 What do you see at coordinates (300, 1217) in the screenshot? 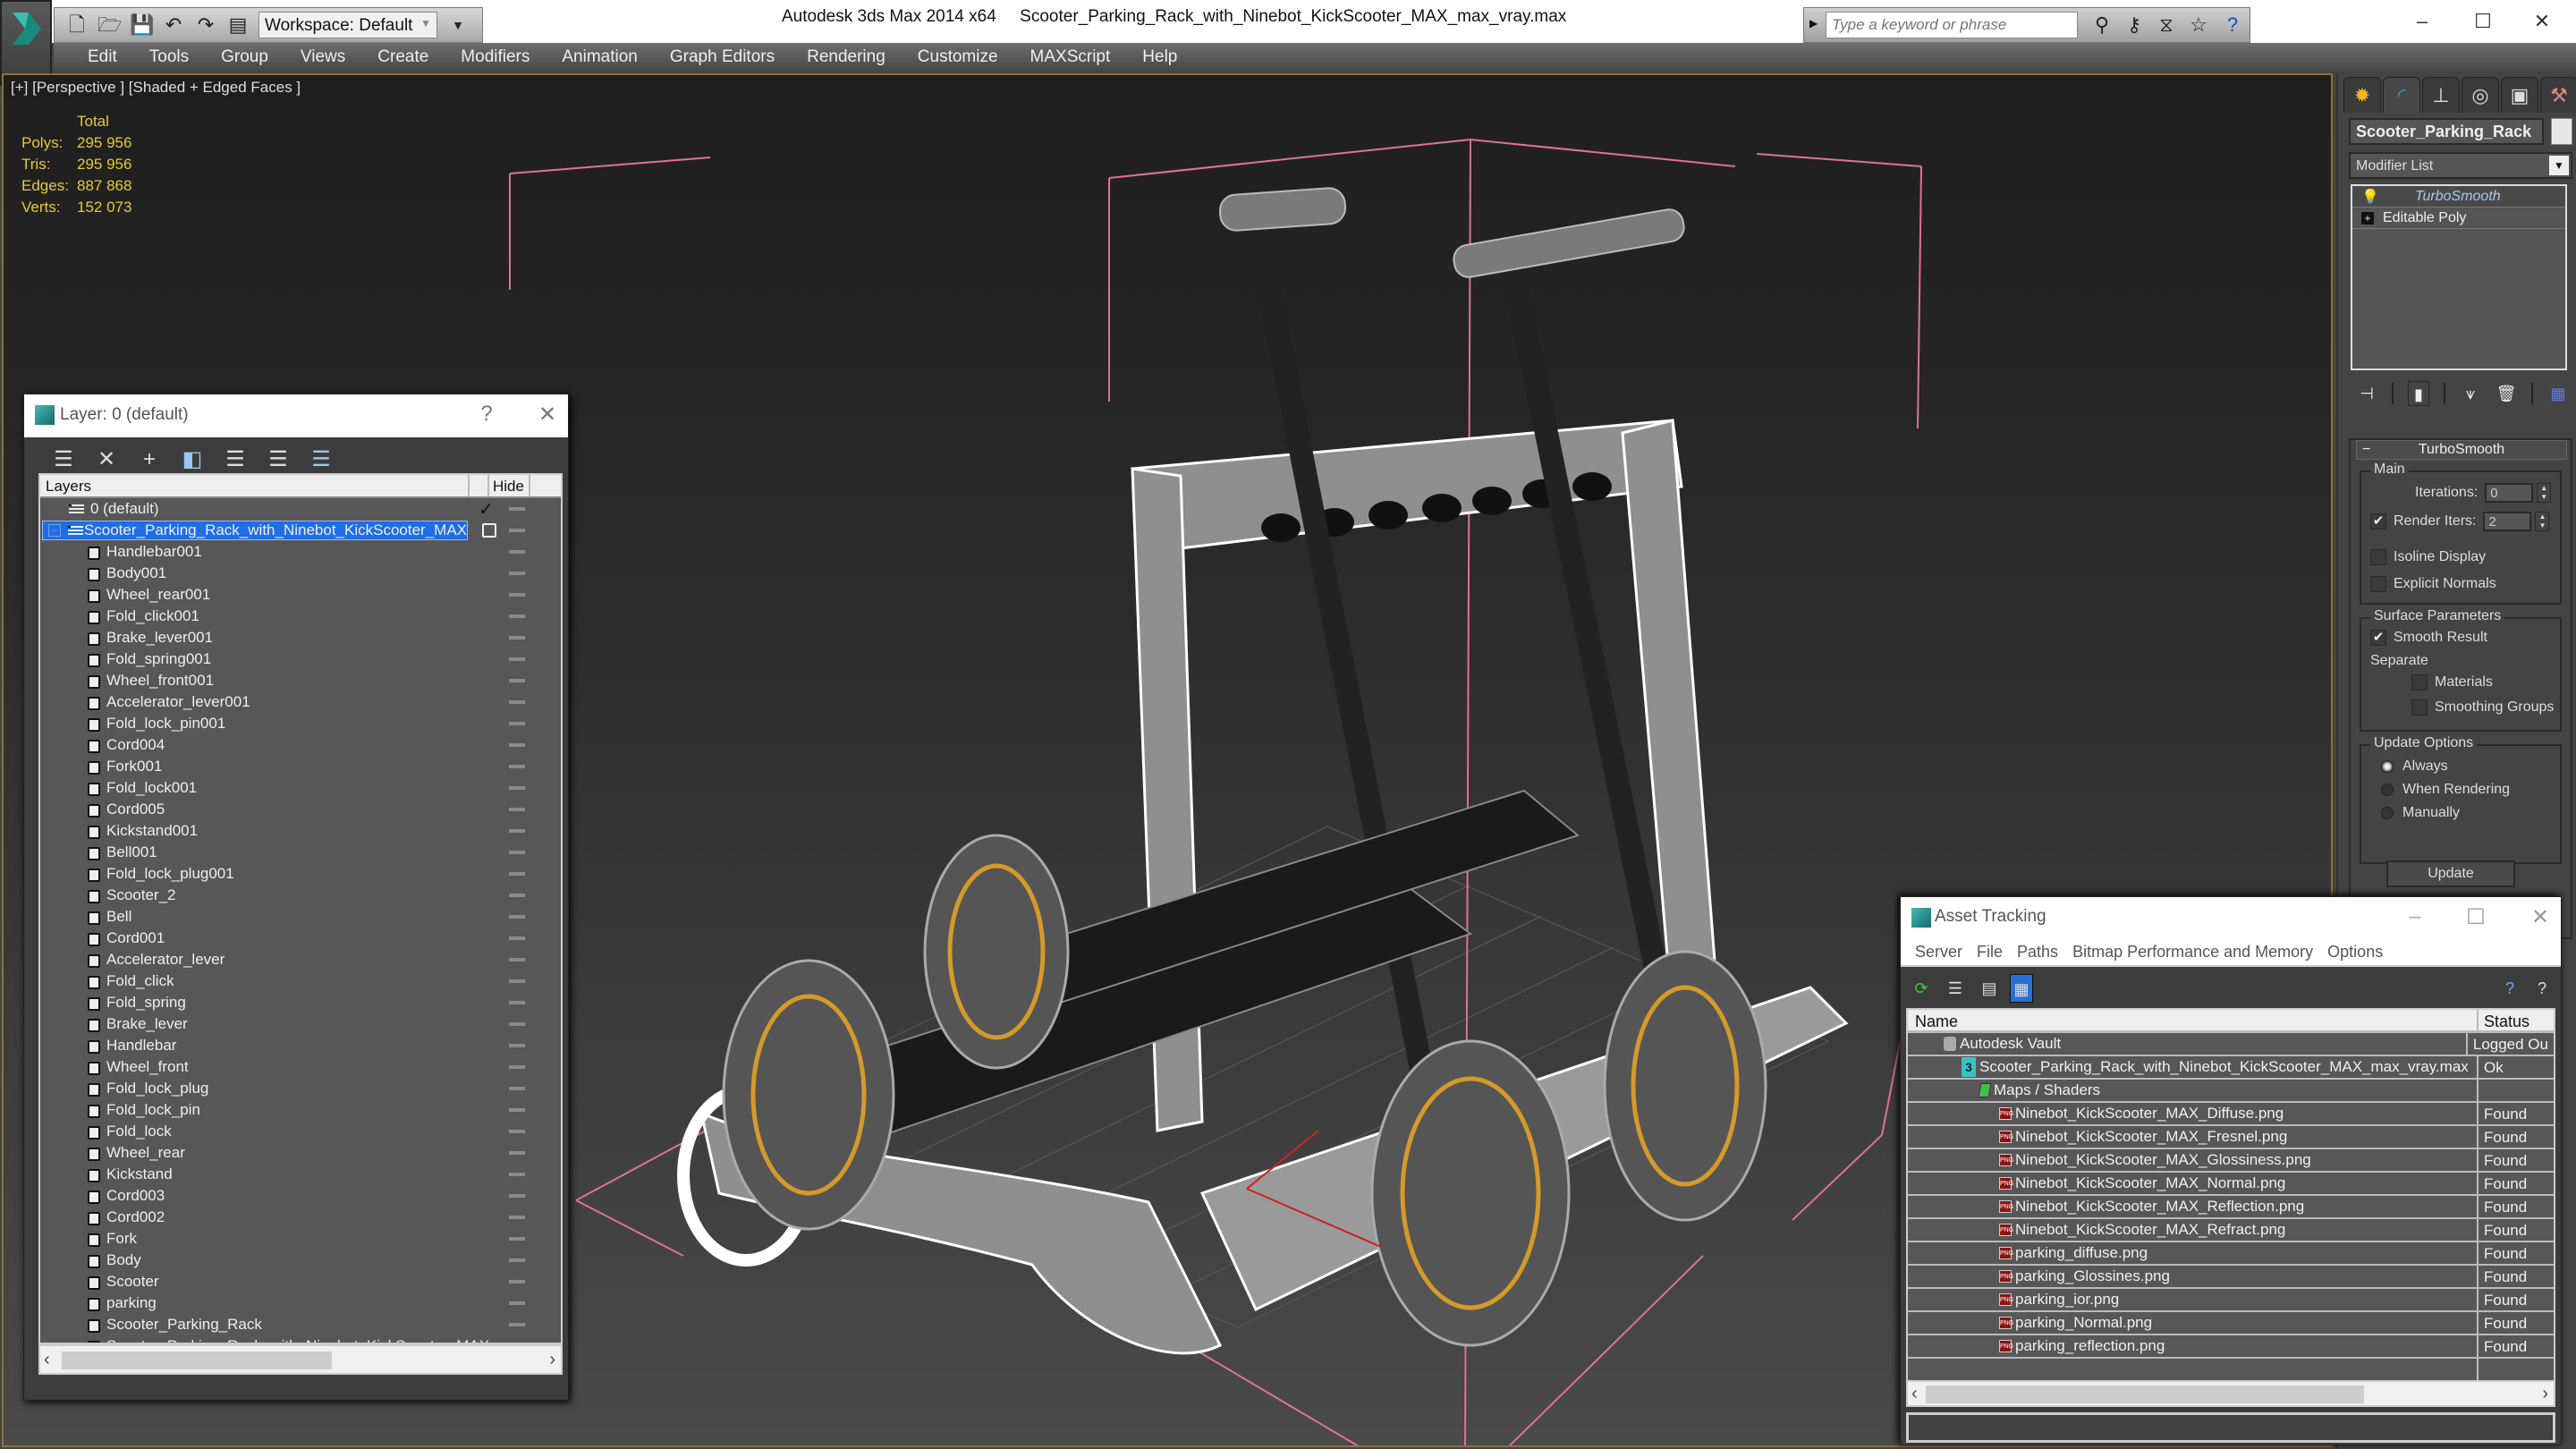
I see `layer-object-row: Cord002` at bounding box center [300, 1217].